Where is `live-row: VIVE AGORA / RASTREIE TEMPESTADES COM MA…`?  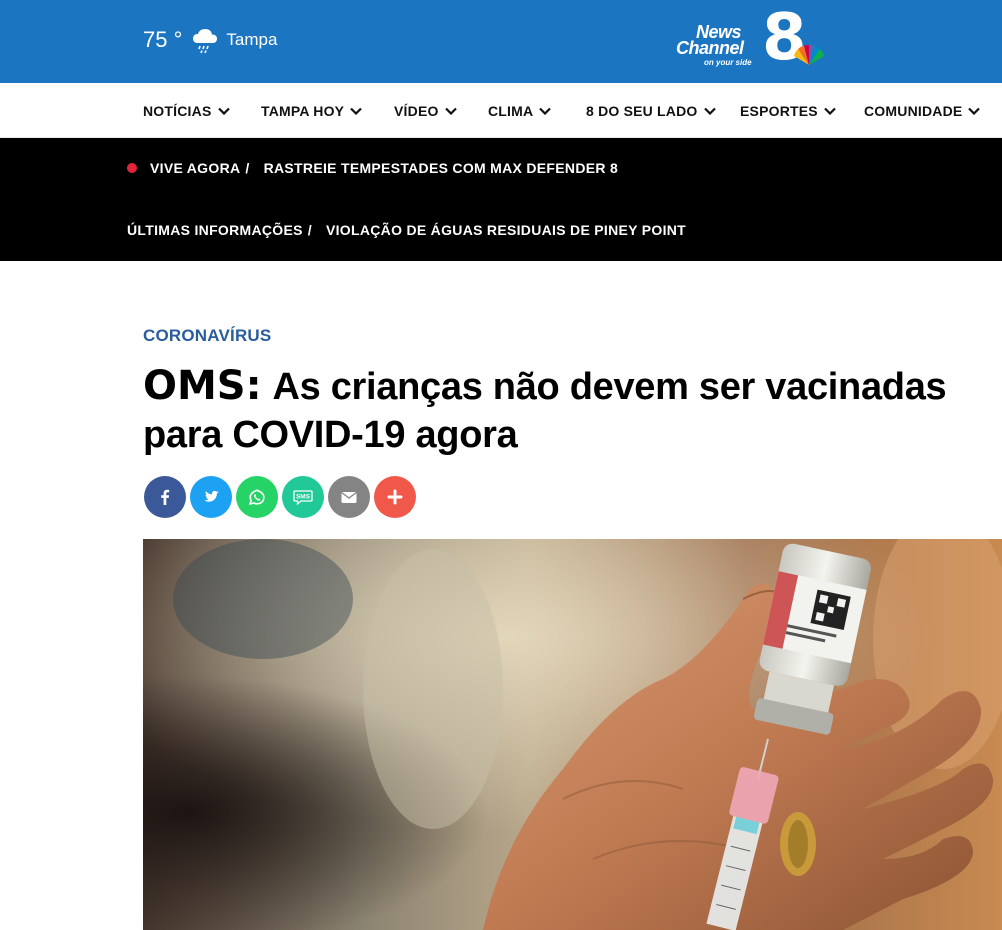
live-row: VIVE AGORA / RASTREIE TEMPESTADES COM MA… is located at coordinates (372, 168).